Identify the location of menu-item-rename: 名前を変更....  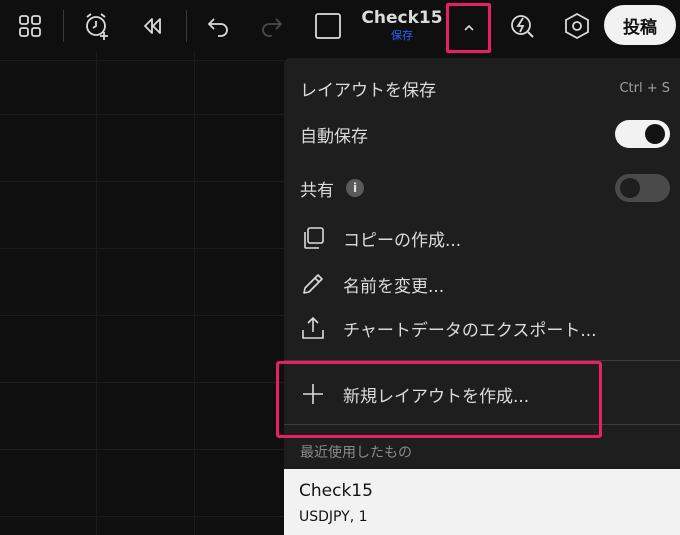
(482, 284).